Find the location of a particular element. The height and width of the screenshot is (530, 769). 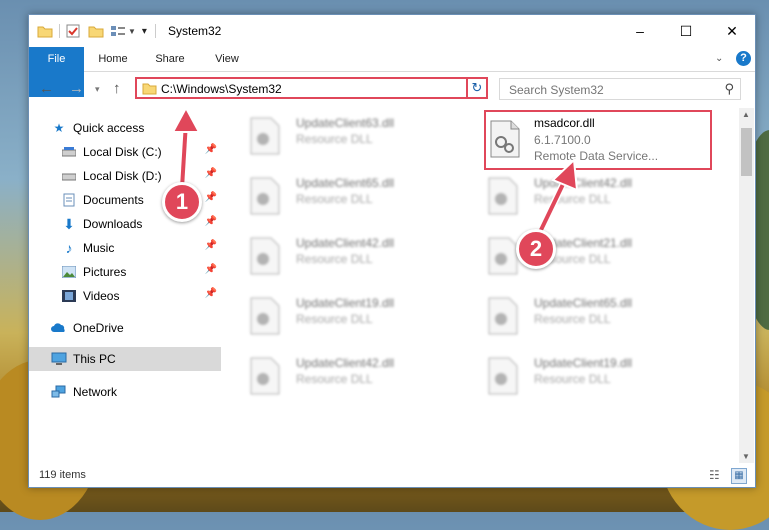

nav-item-label: Local Disk (D:) is located at coordinates (122, 176).